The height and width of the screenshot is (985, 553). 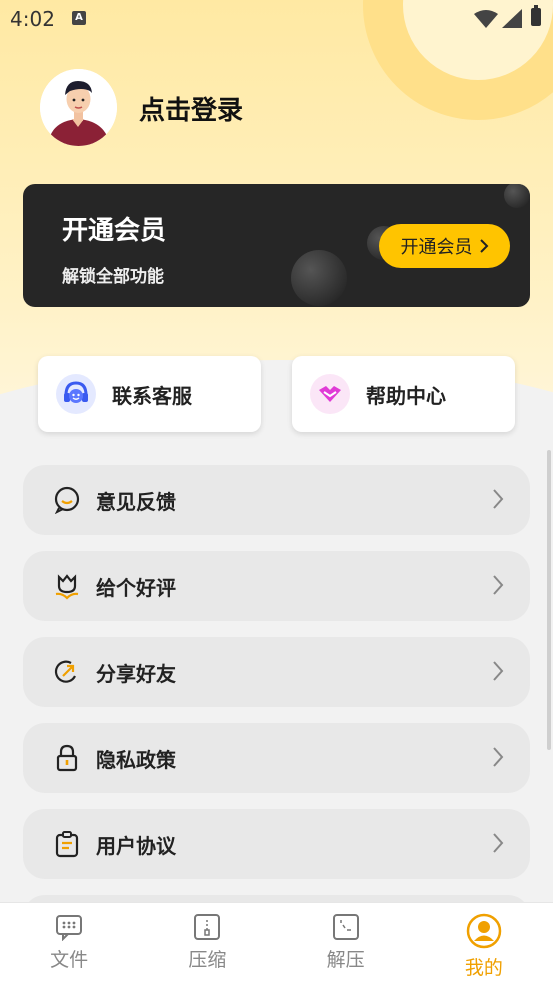 I want to click on help-center-label: 帮助中心, so click(x=406, y=395).